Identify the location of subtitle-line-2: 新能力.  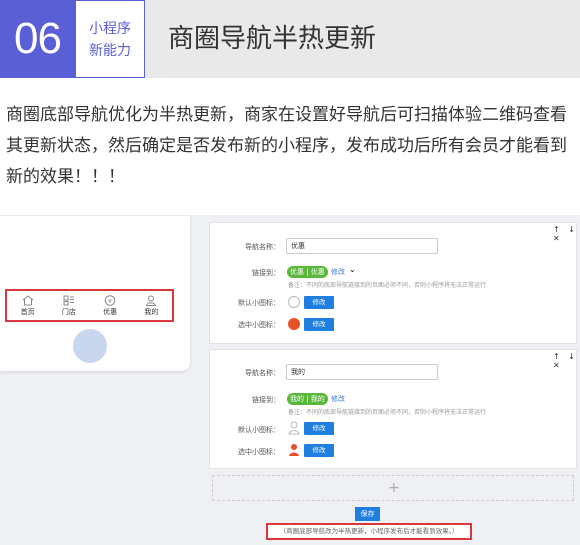
(110, 51).